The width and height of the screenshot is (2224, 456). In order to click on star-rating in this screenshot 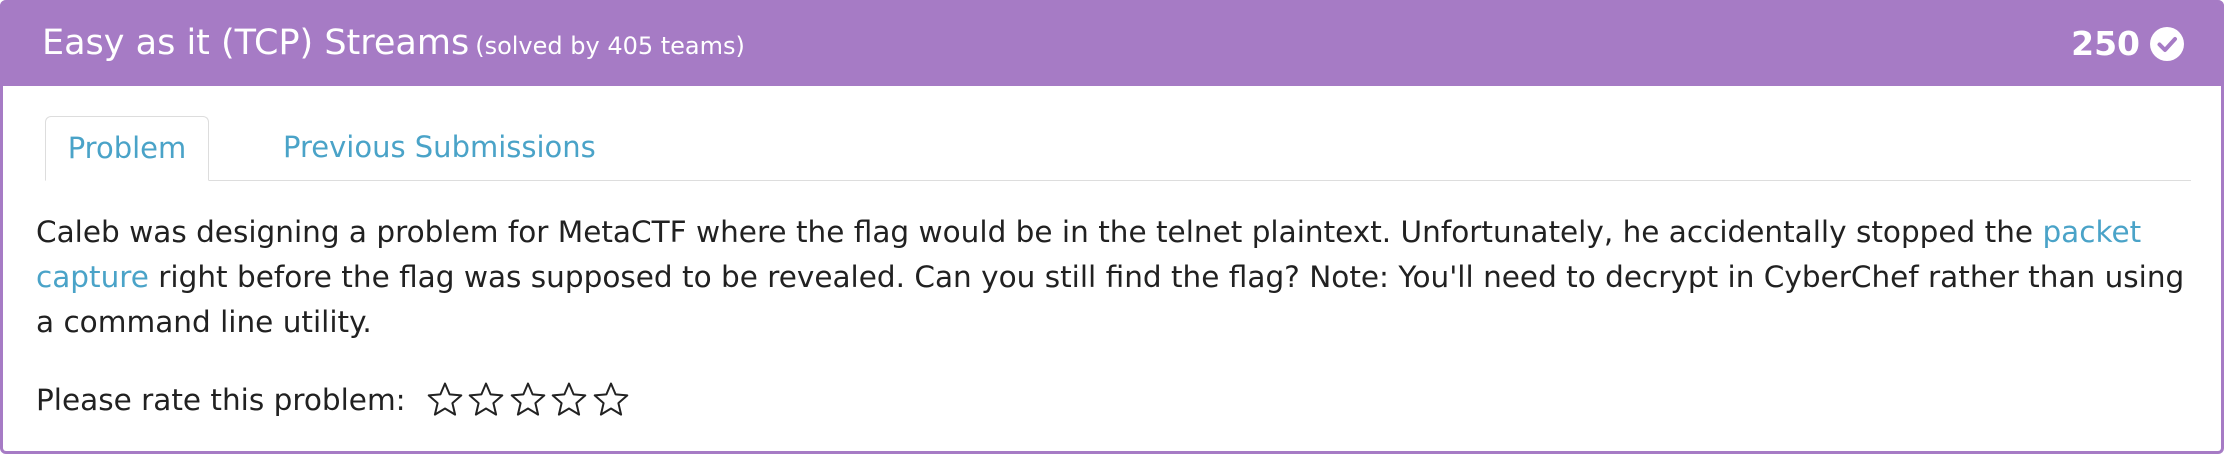, I will do `click(530, 400)`.